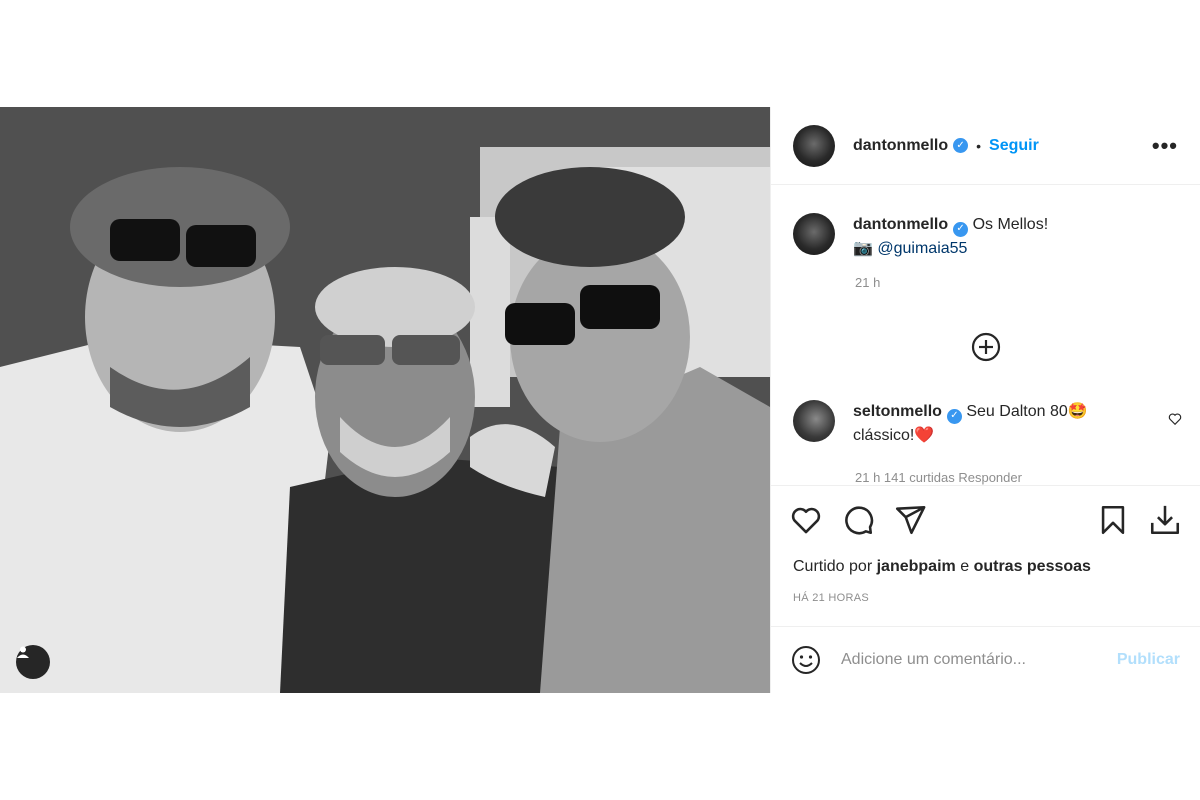 The image size is (1200, 800). I want to click on comment-item: seltonmello ✓ Seu Dalton 80🤩 clássico!❤️, so click(985, 424).